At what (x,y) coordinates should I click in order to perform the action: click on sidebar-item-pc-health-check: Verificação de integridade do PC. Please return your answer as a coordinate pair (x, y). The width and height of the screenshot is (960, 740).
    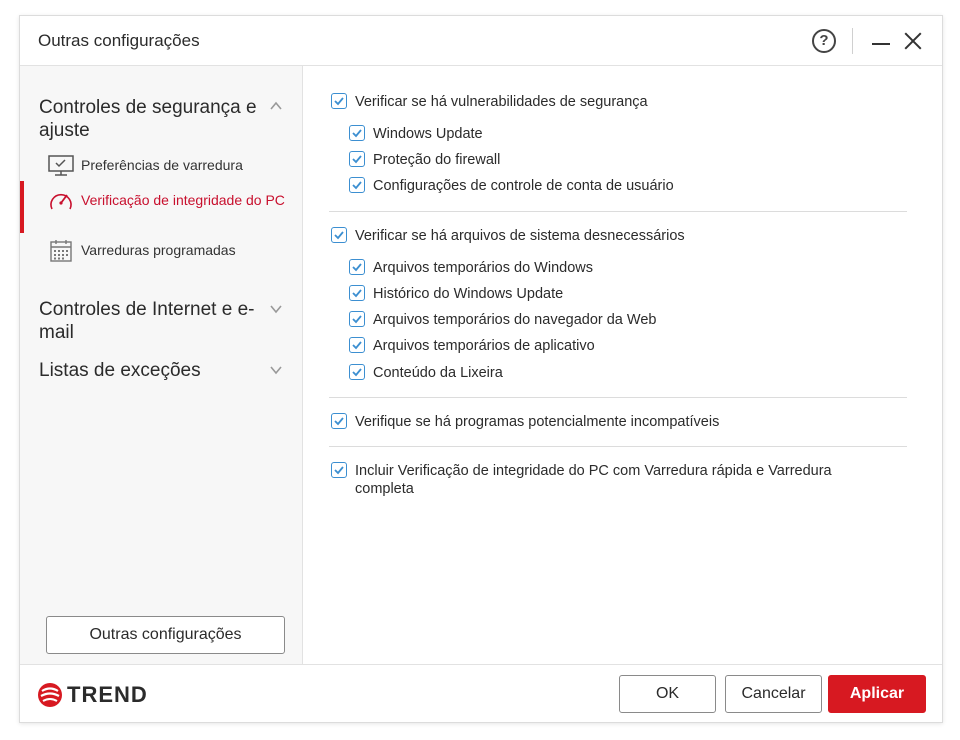
    Looking at the image, I should click on (161, 209).